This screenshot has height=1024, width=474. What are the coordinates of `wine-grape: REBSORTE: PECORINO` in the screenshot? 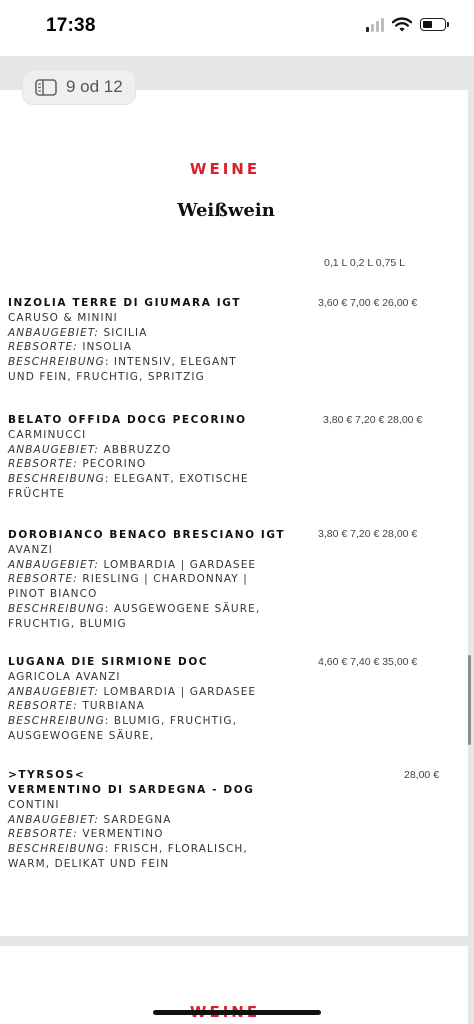 It's located at (77, 464).